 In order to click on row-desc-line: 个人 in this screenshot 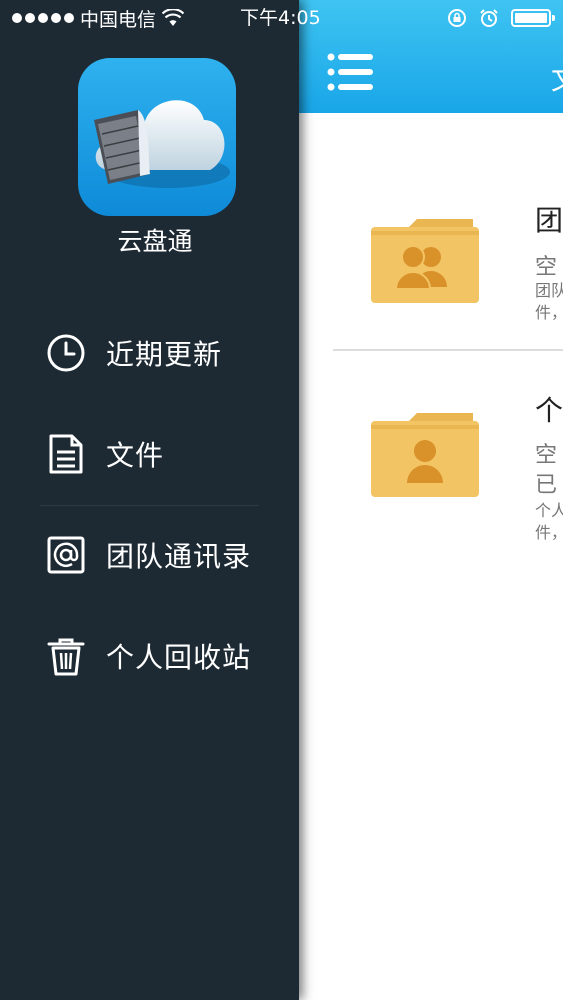, I will do `click(549, 510)`.